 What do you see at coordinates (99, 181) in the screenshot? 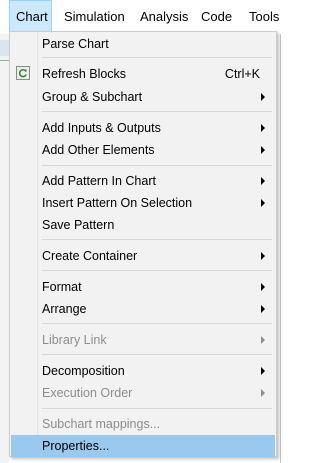
I see `menu-item-label: Add Pattern In Chart` at bounding box center [99, 181].